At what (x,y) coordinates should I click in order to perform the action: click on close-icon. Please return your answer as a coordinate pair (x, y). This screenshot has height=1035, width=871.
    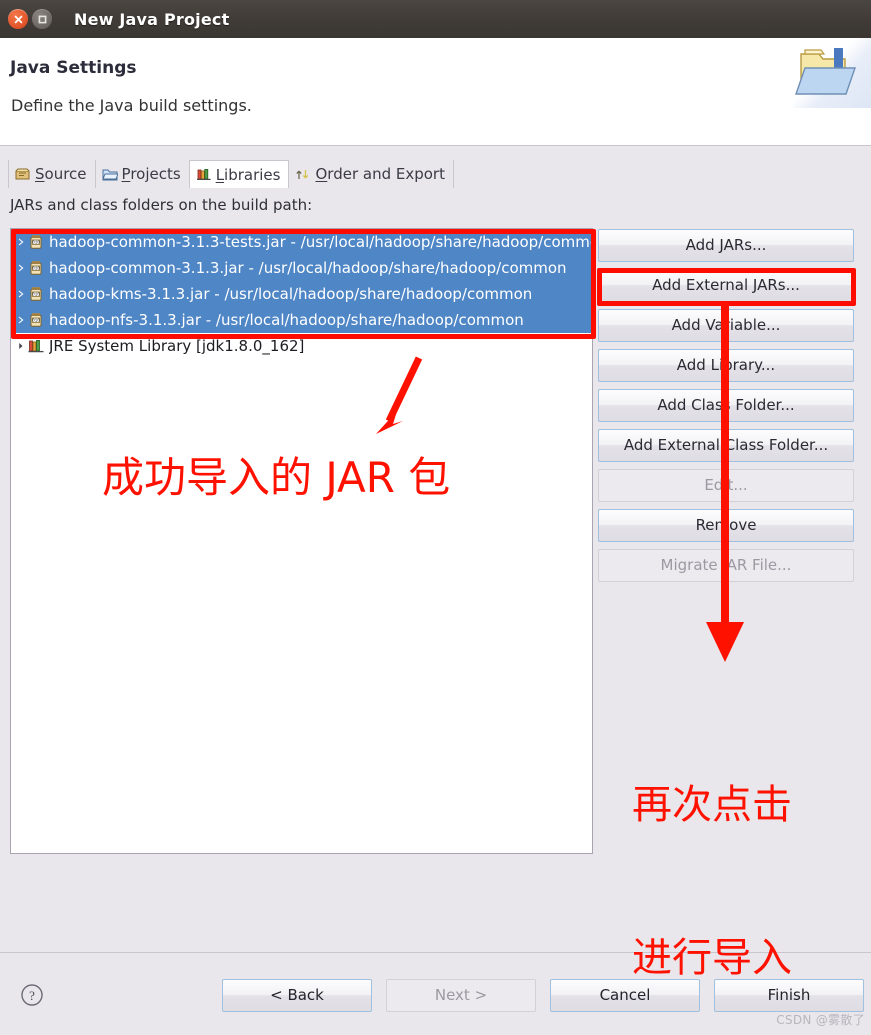
    Looking at the image, I should click on (18, 19).